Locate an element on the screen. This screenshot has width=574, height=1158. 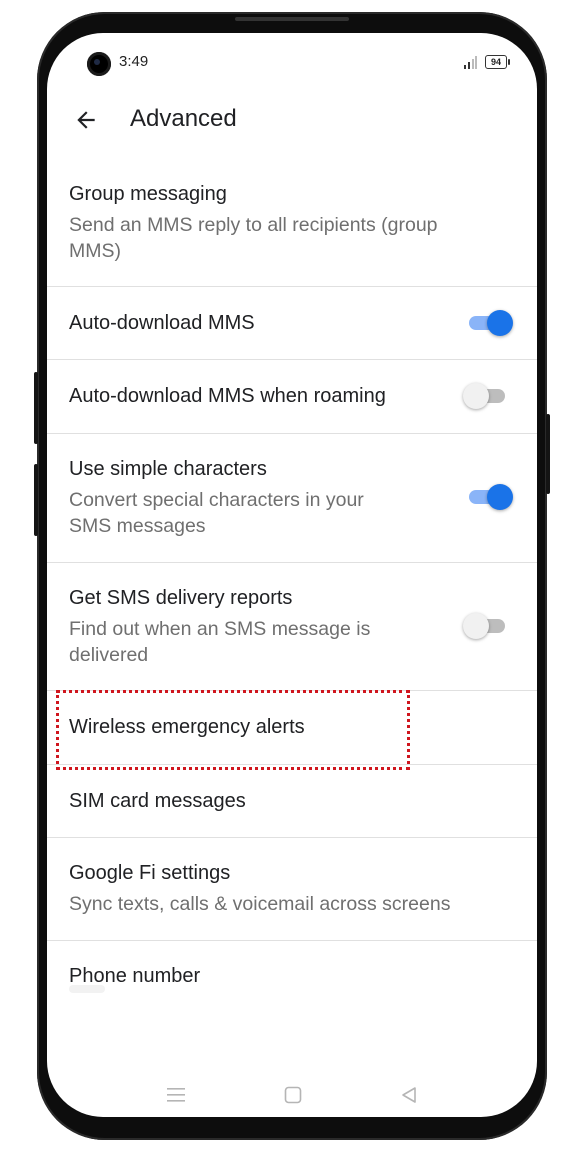
simple-characters-toggle is located at coordinates (489, 497).